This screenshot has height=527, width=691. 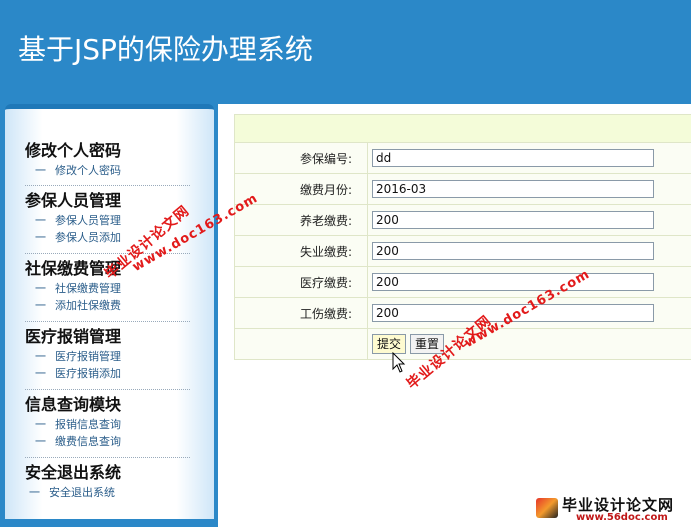 I want to click on field-label: 参保编号:, so click(x=301, y=158).